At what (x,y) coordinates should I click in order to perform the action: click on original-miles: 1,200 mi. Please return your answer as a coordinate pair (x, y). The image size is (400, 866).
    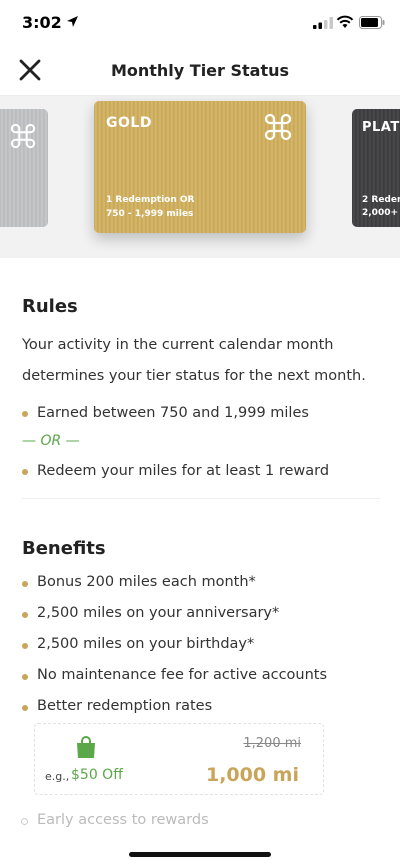
    Looking at the image, I should click on (272, 743).